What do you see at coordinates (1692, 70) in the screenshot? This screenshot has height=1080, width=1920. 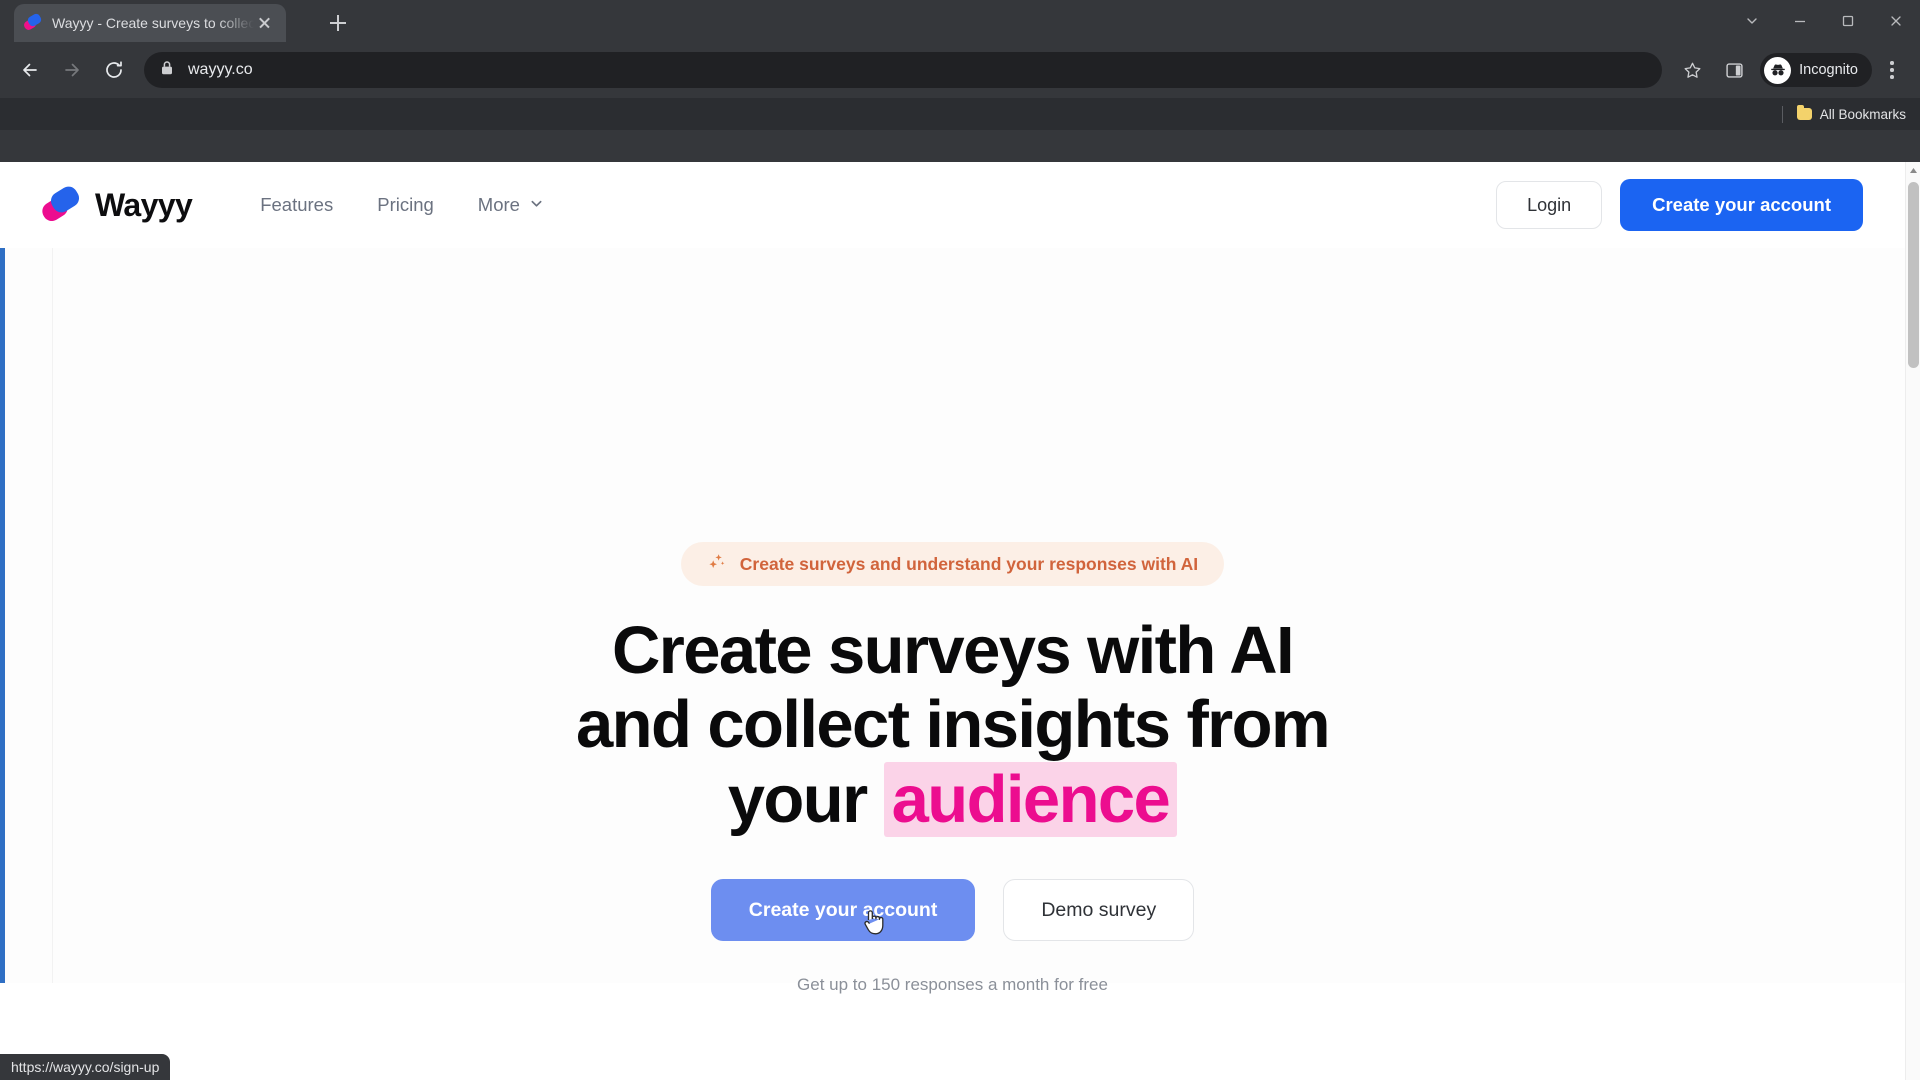 I see `star-icon` at bounding box center [1692, 70].